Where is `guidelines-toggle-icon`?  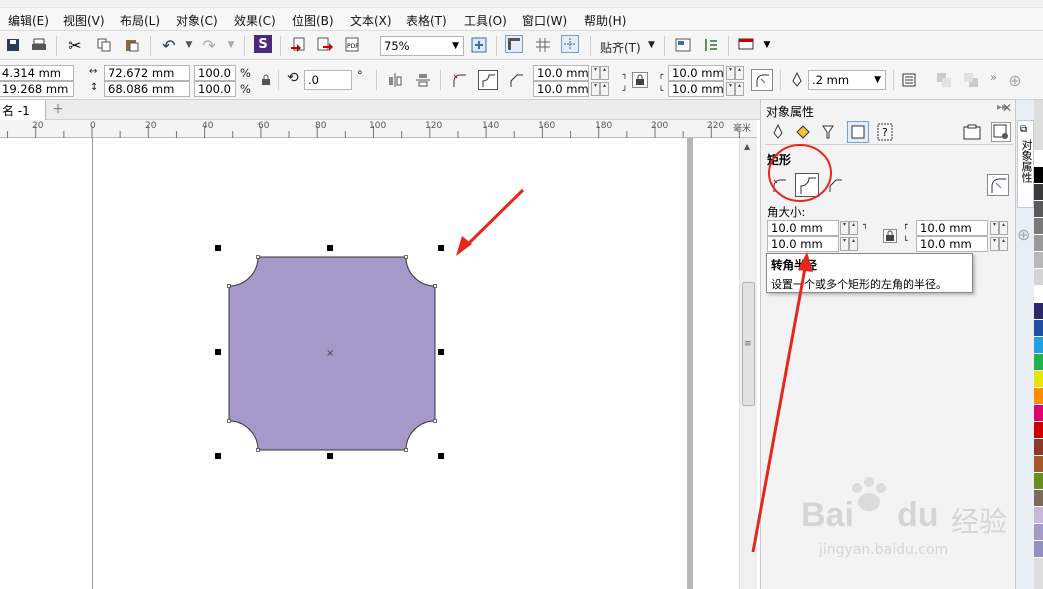
guidelines-toggle-icon is located at coordinates (570, 44).